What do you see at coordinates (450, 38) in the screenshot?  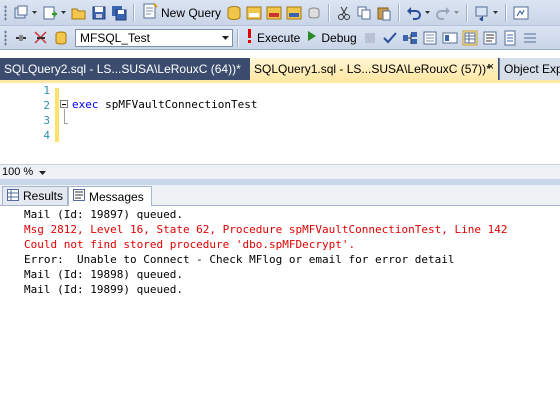 I see `specify-values-icon` at bounding box center [450, 38].